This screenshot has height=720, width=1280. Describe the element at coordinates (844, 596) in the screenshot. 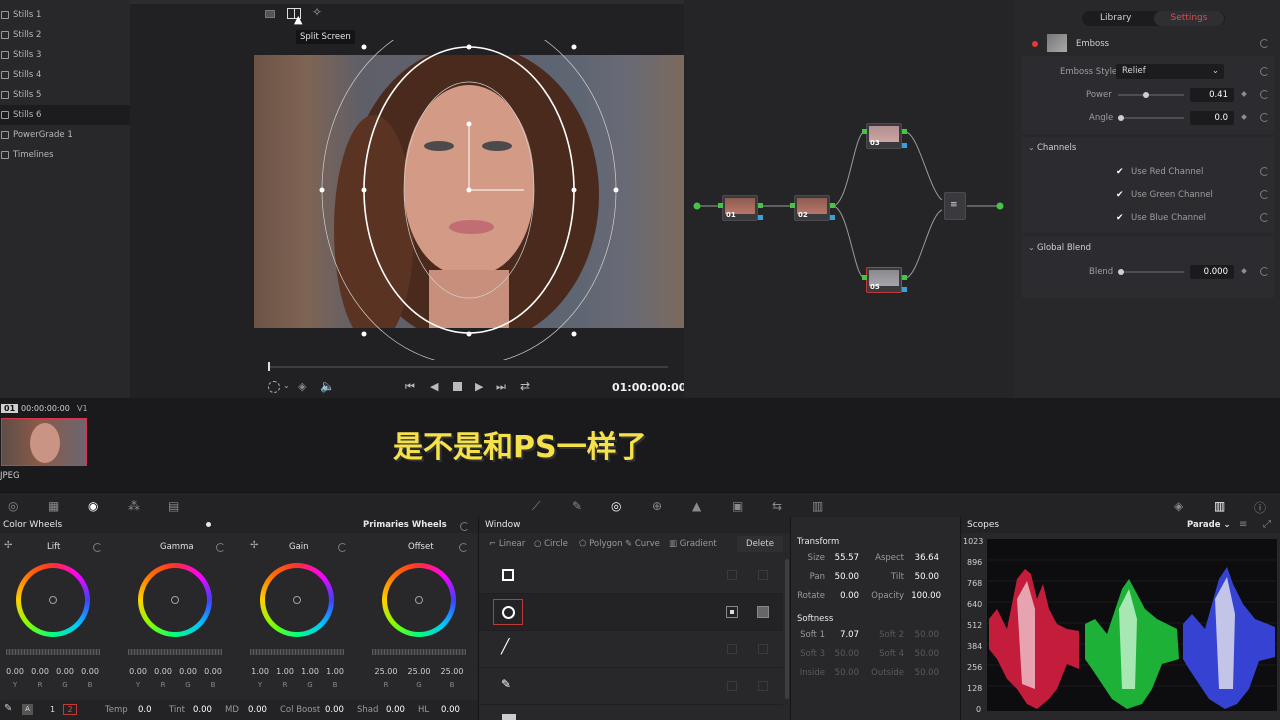

I see `rotate-value: 0.00` at that location.